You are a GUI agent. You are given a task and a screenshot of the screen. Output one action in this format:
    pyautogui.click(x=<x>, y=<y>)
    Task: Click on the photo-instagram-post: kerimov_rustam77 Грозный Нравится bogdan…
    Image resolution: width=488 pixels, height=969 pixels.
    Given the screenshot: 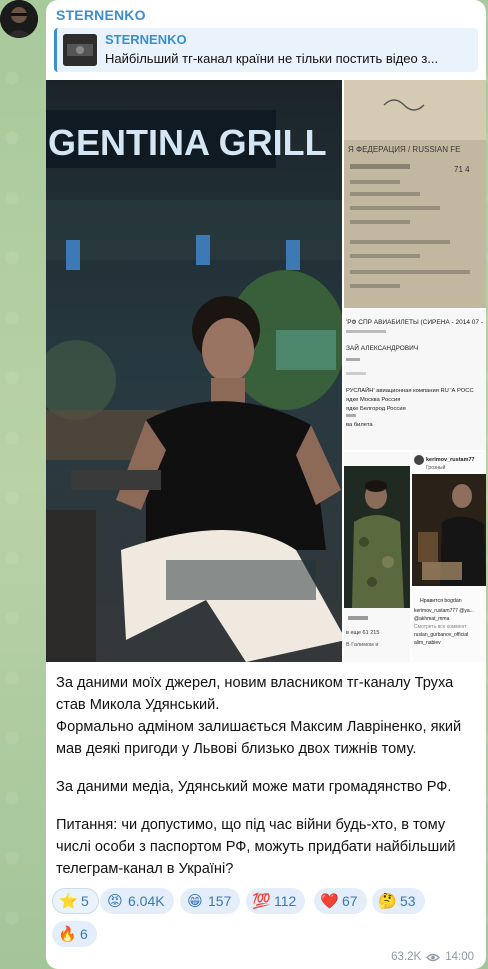 What is the action you would take?
    pyautogui.click(x=449, y=557)
    